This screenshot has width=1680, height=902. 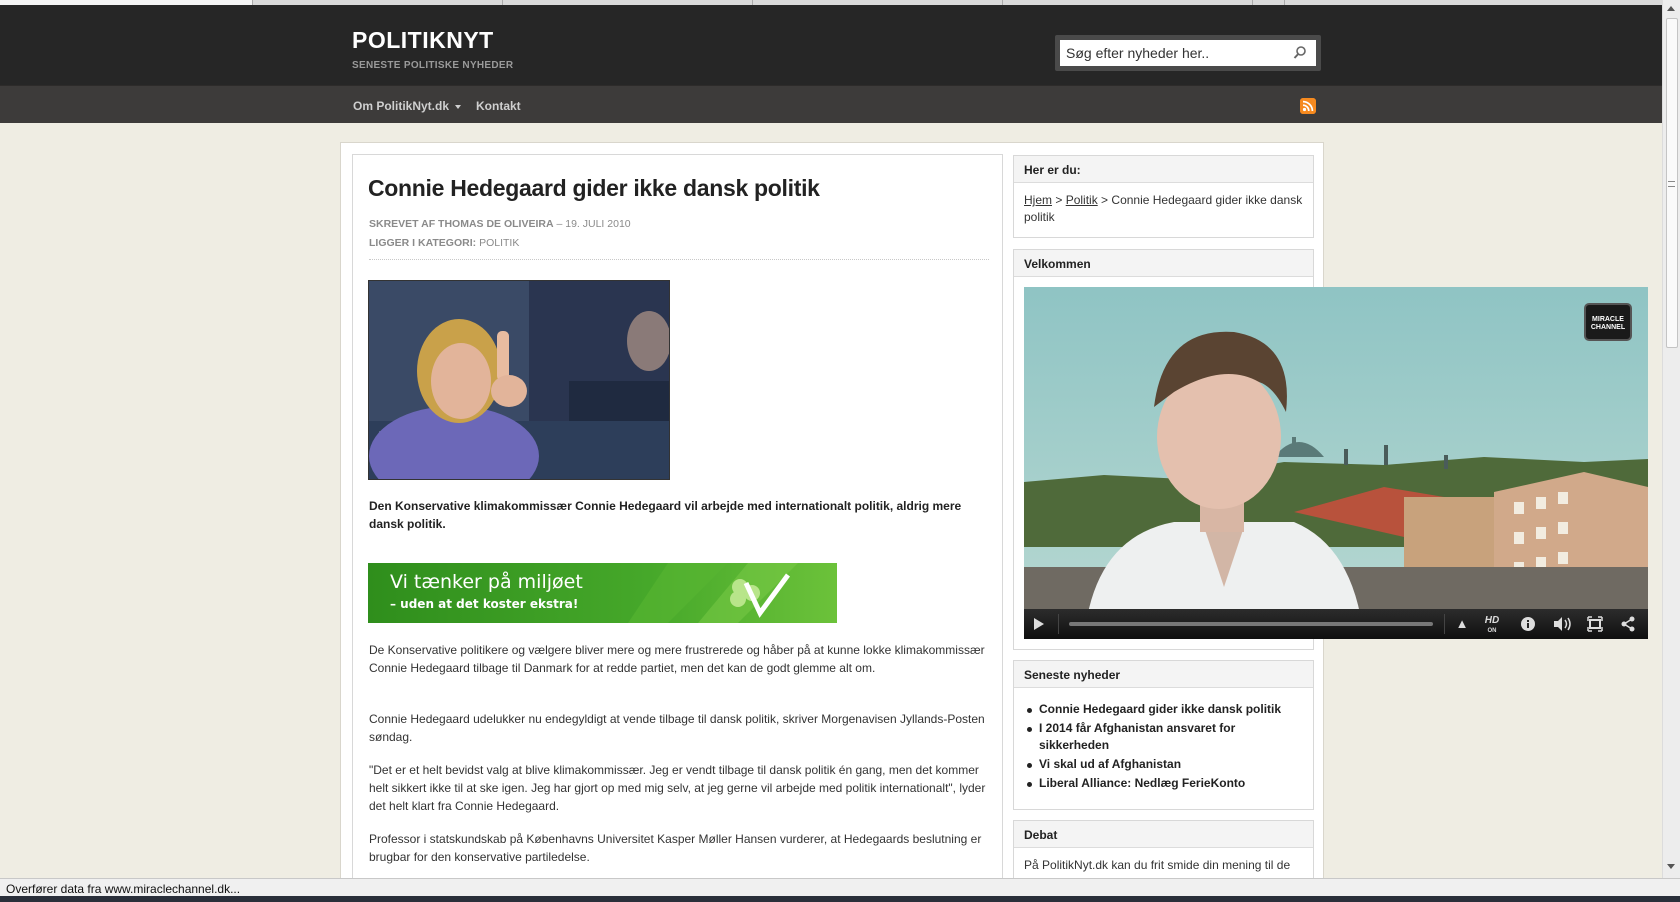 I want to click on search-box, so click(x=1188, y=53).